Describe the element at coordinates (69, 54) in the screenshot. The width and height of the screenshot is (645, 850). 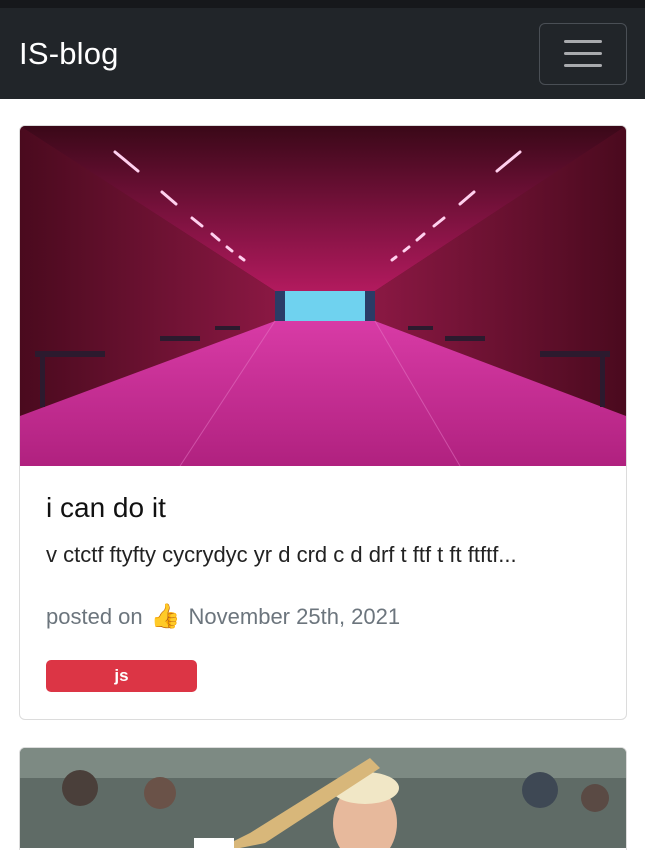
I see `brand-link: IS-blog` at that location.